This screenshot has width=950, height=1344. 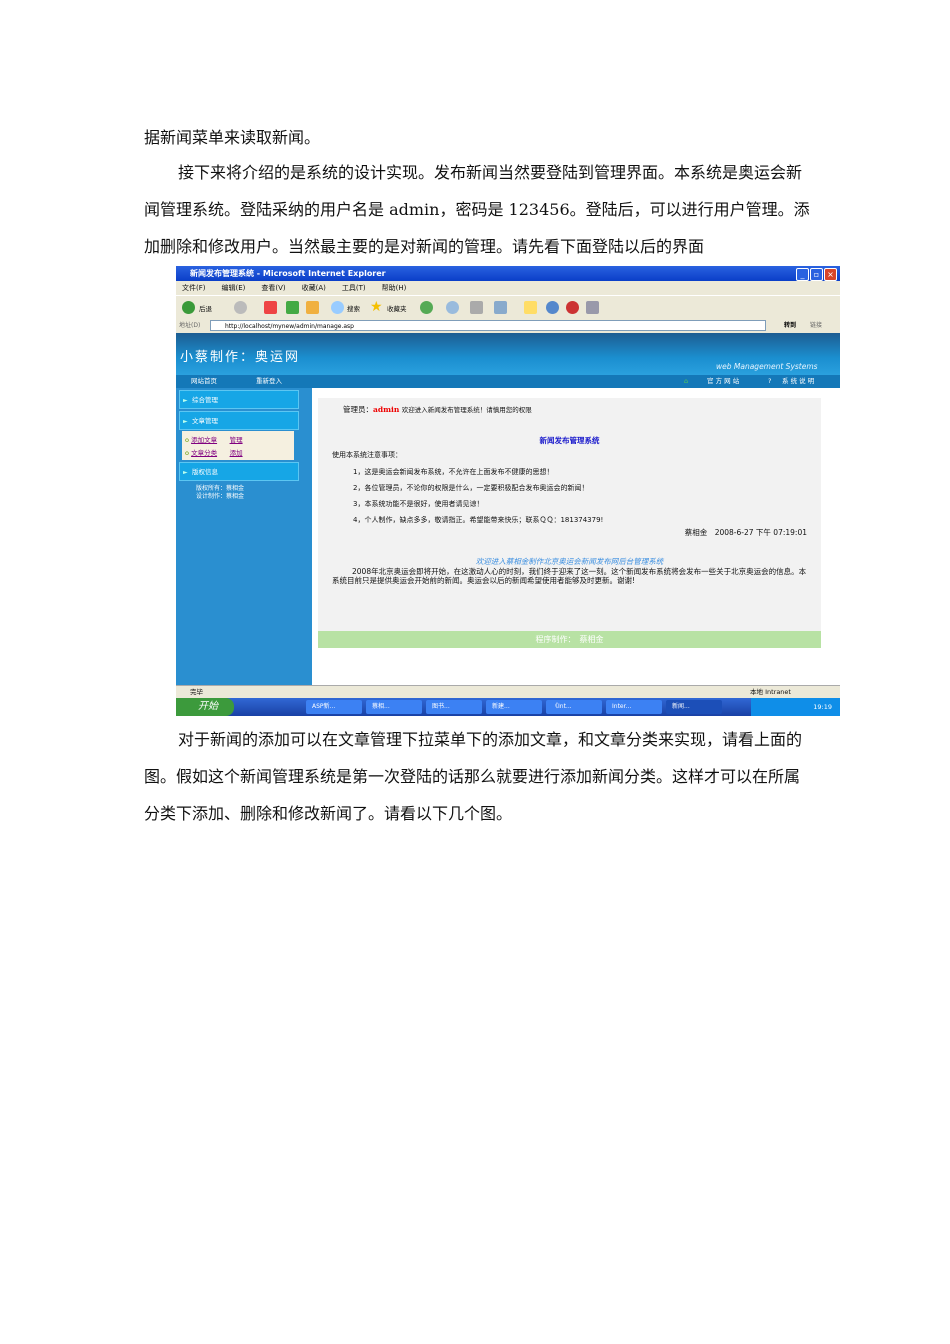 What do you see at coordinates (394, 288) in the screenshot?
I see `menu-help: 帮助(H)` at bounding box center [394, 288].